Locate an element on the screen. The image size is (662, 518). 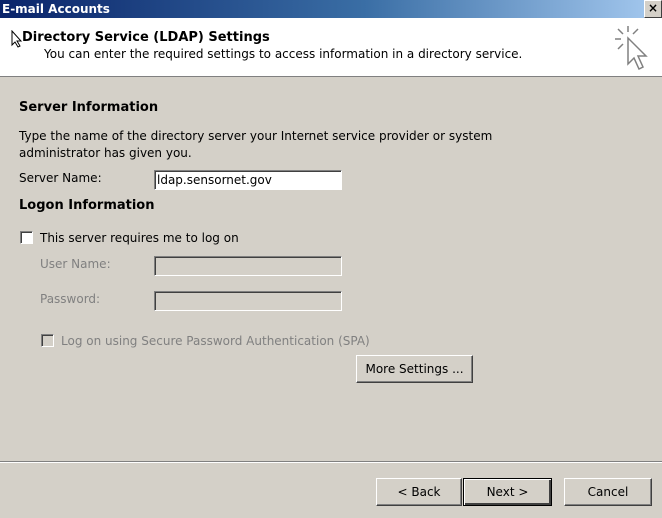
title-bar: E-mail Accounts × is located at coordinates (331, 9).